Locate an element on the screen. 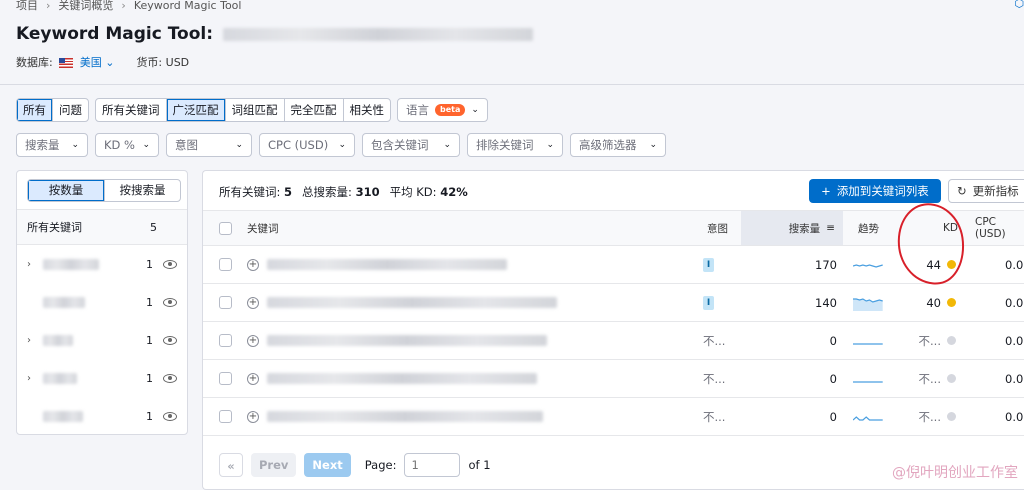 This screenshot has width=1024, height=490. group-all-keywords: 所有关键词 5 is located at coordinates (102, 227).